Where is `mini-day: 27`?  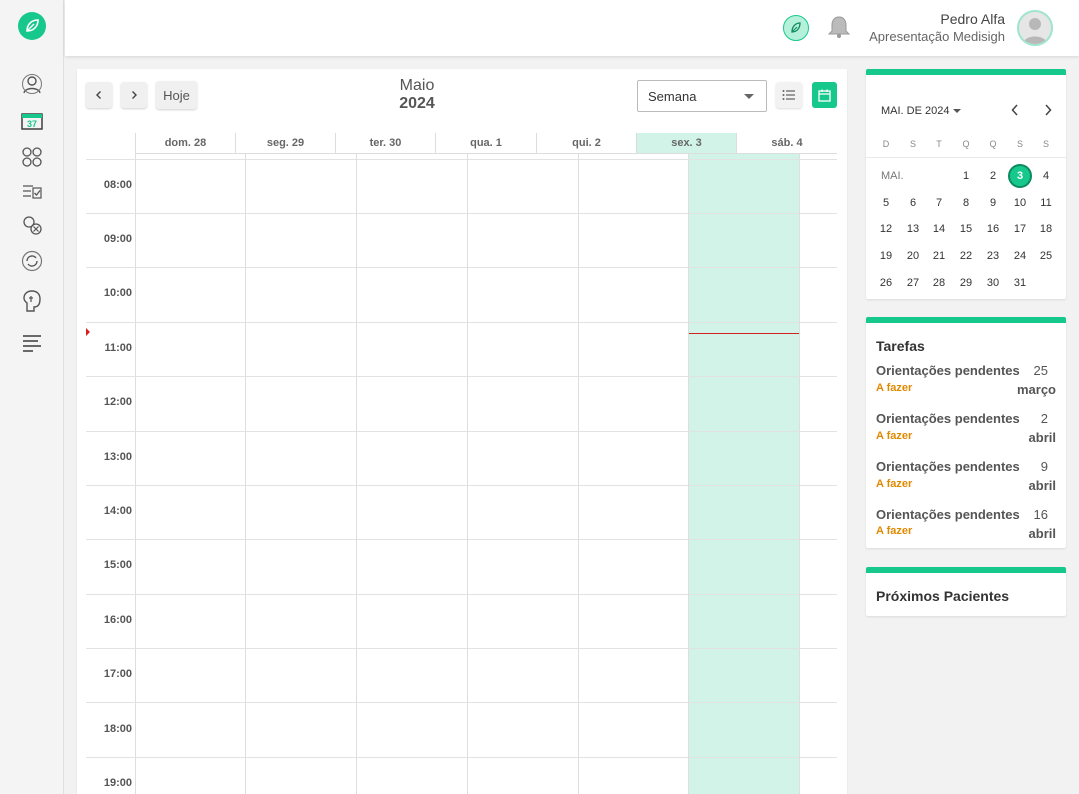 mini-day: 27 is located at coordinates (913, 283).